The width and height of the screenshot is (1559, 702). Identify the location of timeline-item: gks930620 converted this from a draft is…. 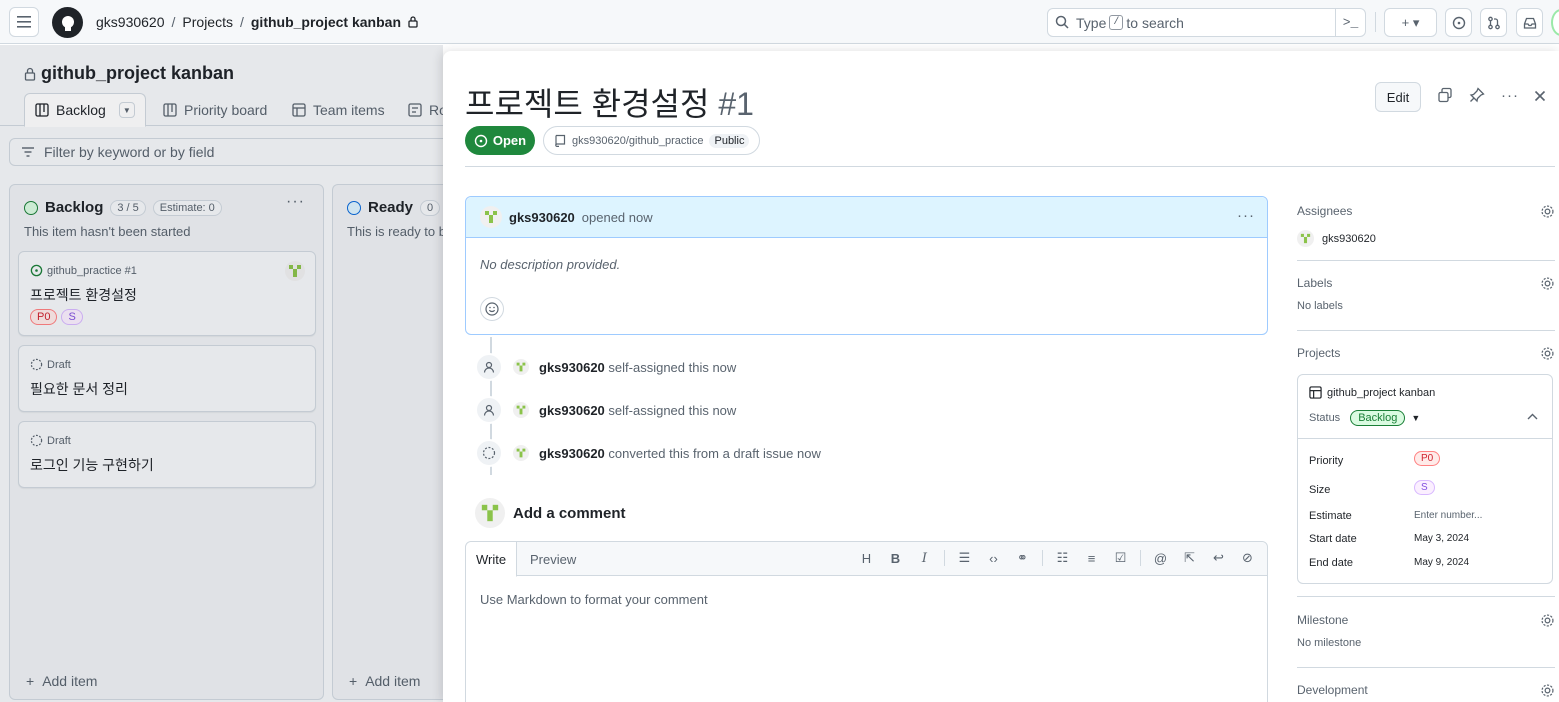
(648, 453).